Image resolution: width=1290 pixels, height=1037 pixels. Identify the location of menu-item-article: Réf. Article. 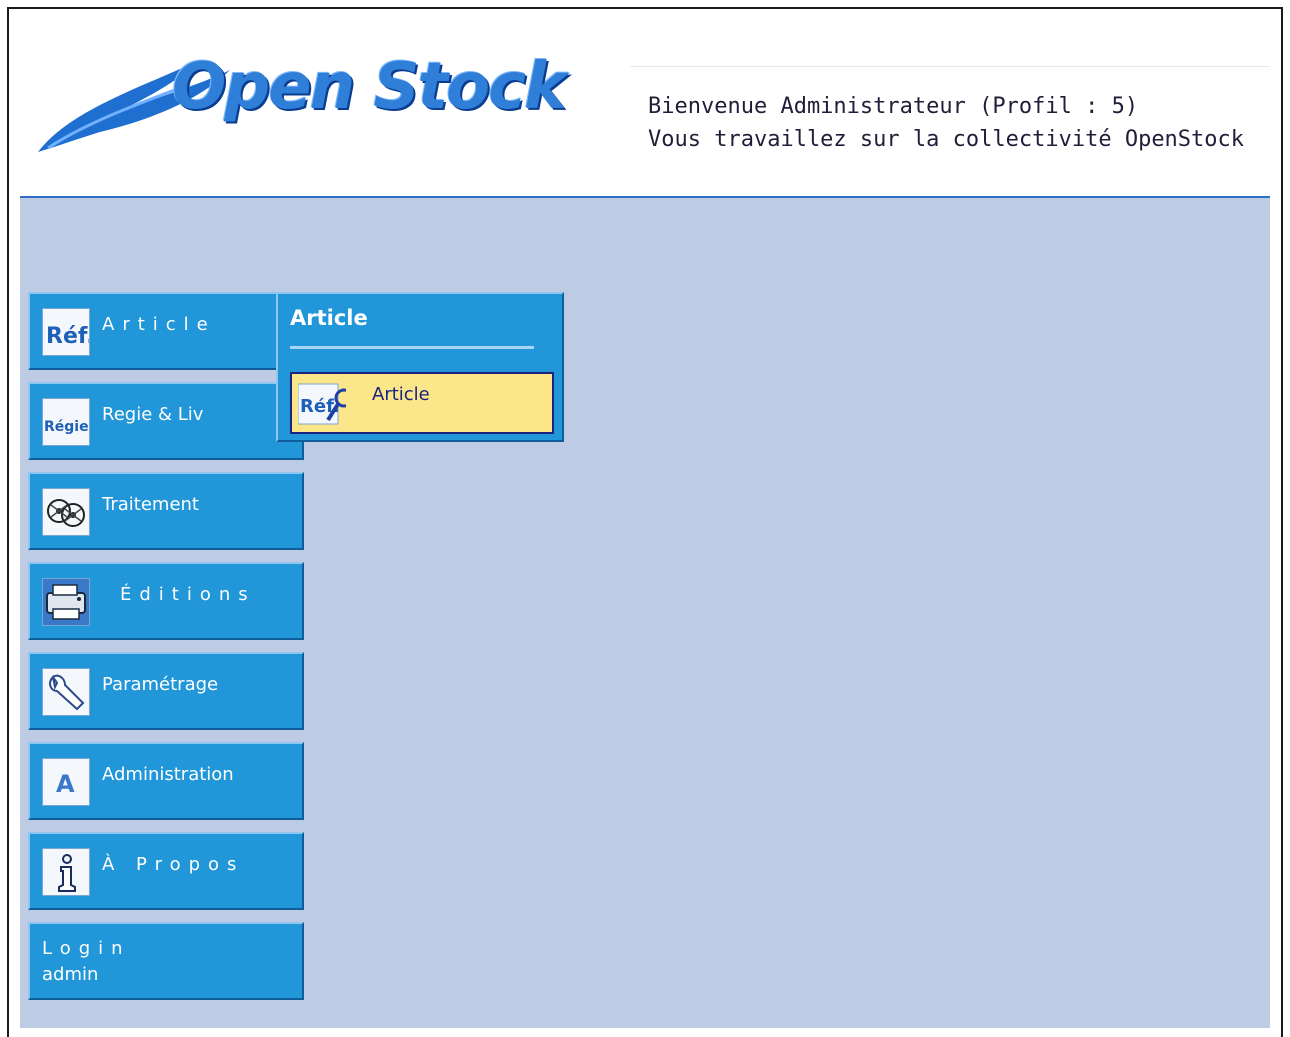
(166, 331).